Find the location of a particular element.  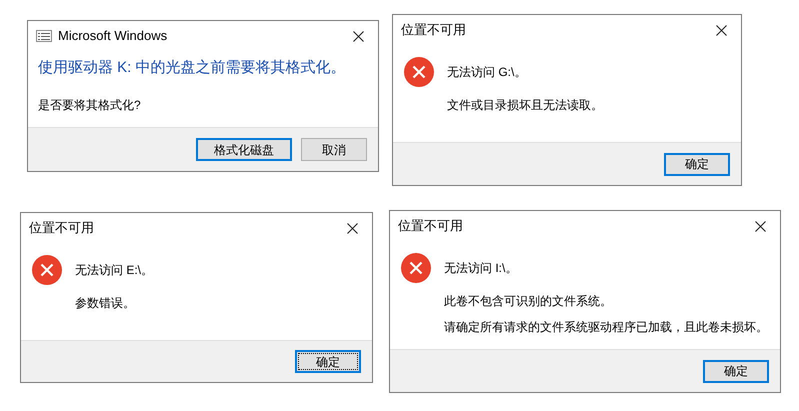

error-heading: 无法访问 G:\。 is located at coordinates (487, 72).